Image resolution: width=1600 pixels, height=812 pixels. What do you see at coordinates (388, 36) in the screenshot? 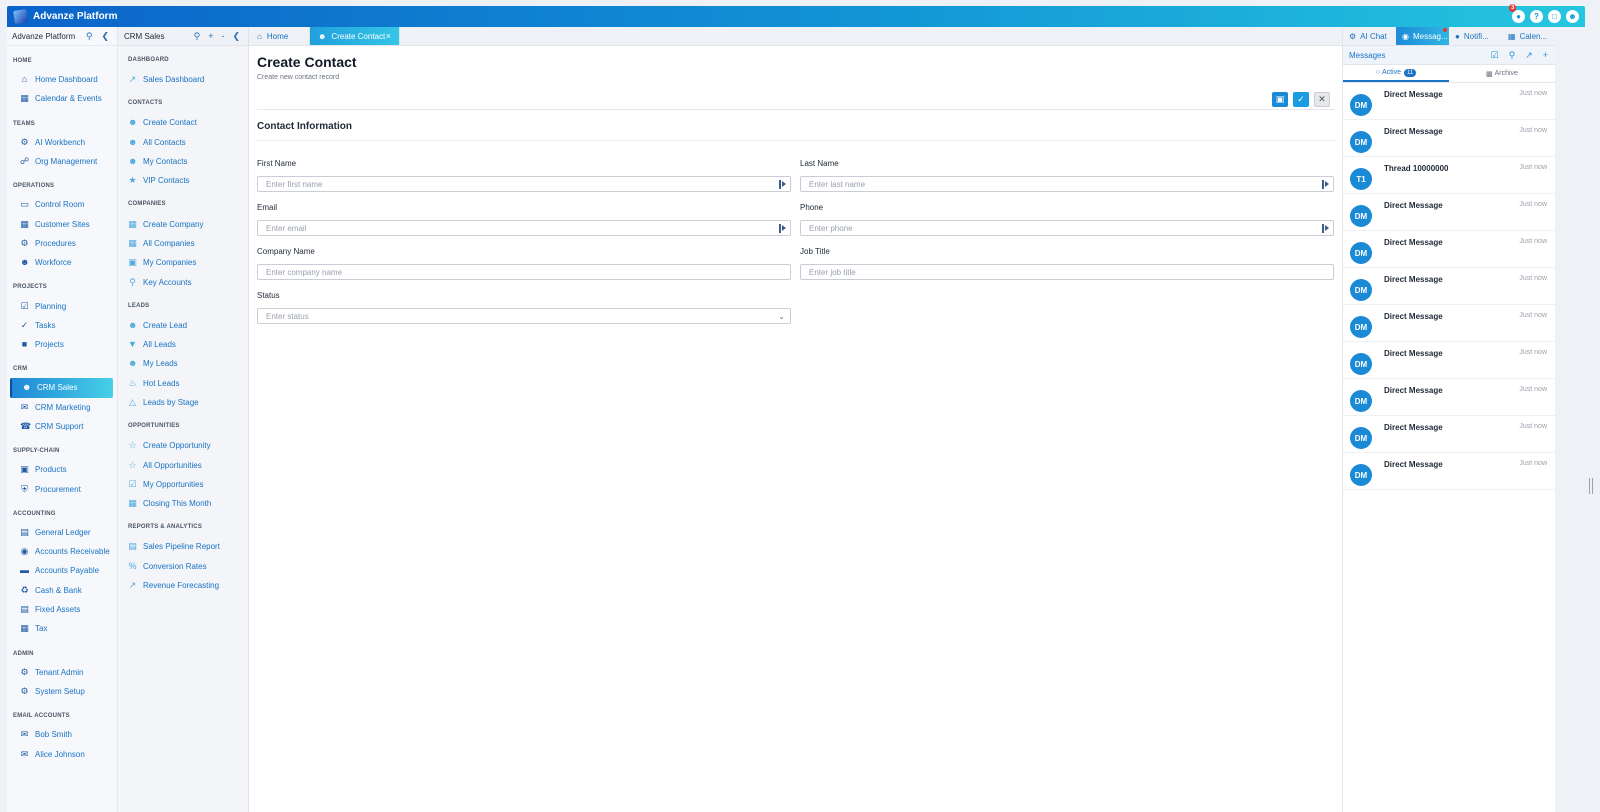
I see `close-tab-icon: ×` at bounding box center [388, 36].